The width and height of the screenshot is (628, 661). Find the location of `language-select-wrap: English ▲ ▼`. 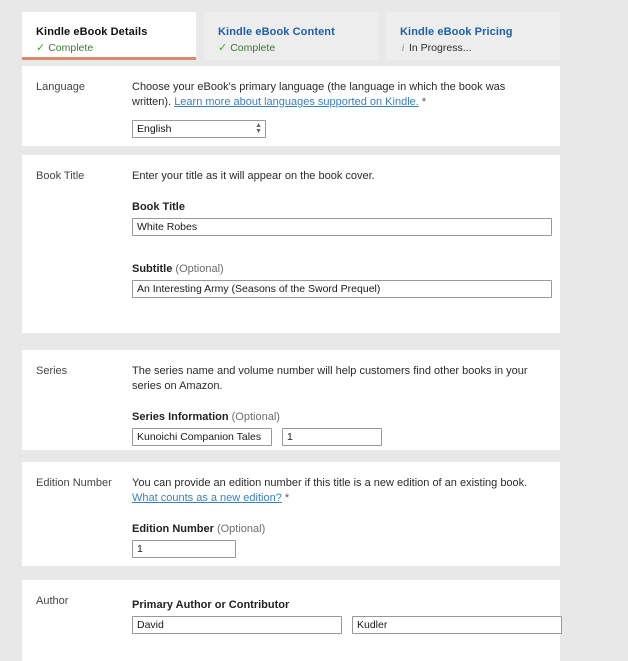

language-select-wrap: English ▲ ▼ is located at coordinates (199, 129).